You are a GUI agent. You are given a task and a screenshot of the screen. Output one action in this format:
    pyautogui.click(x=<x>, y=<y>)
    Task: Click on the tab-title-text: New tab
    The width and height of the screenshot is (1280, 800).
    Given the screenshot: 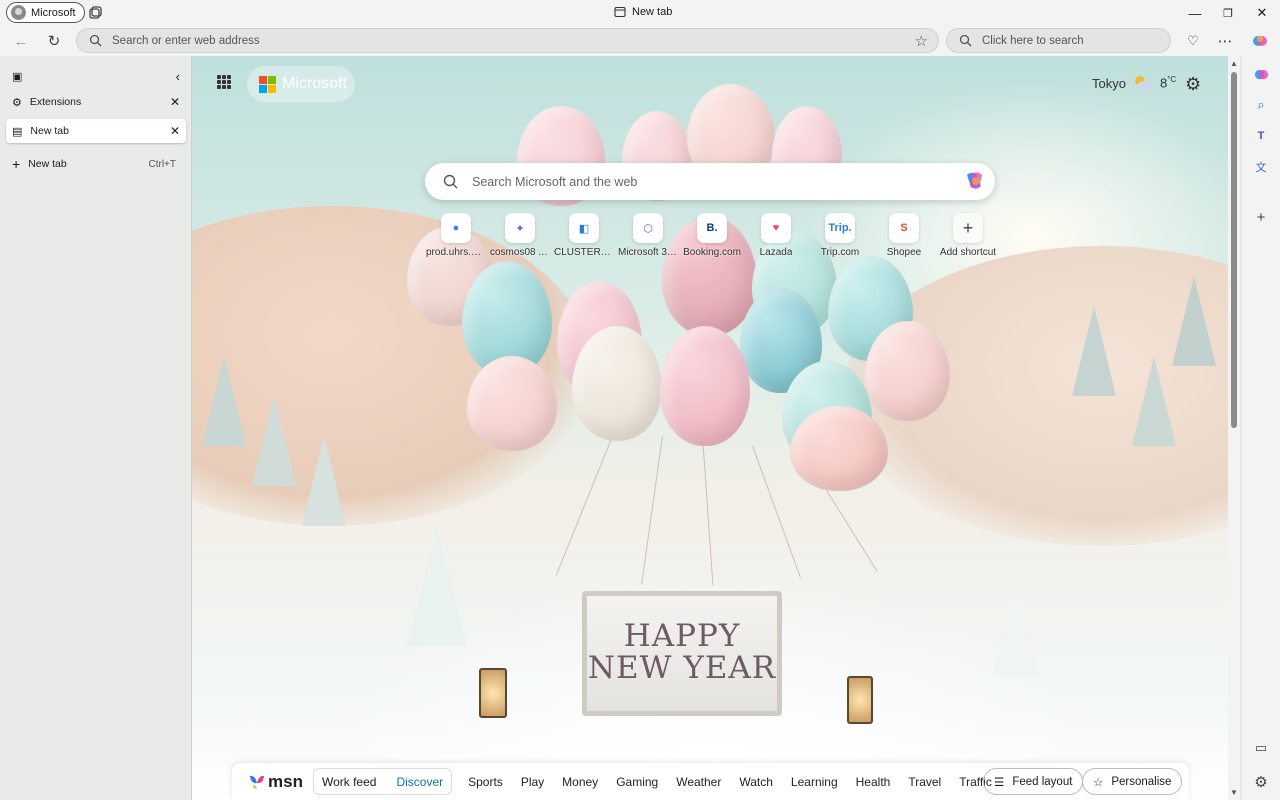 What is the action you would take?
    pyautogui.click(x=652, y=12)
    